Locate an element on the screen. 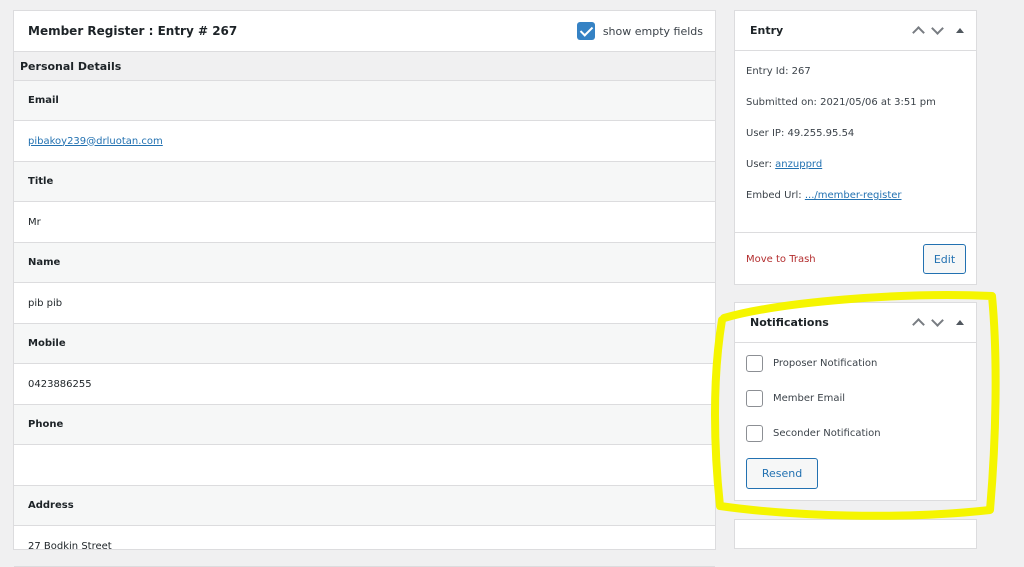 The image size is (1024, 567). field-value-address: 27 Bodkin Street is located at coordinates (364, 546).